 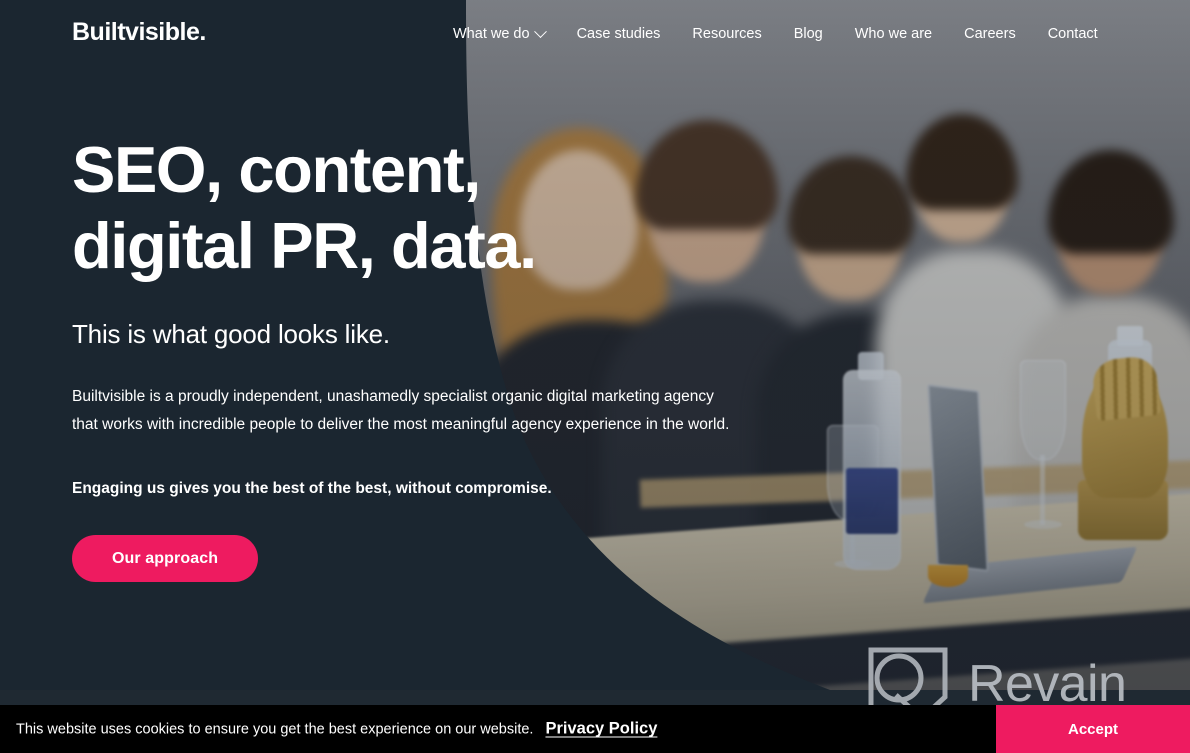 What do you see at coordinates (540, 31) in the screenshot?
I see `chevron-down-icon` at bounding box center [540, 31].